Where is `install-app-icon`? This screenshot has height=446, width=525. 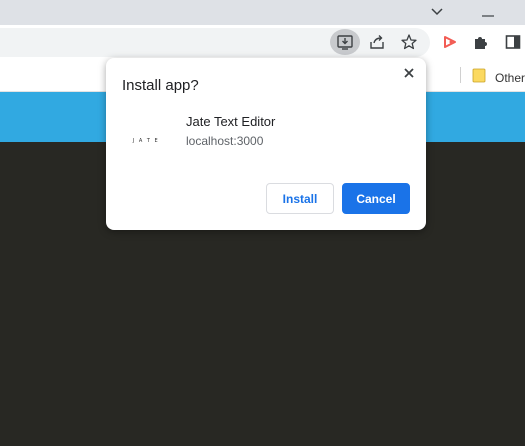
install-app-icon is located at coordinates (345, 42).